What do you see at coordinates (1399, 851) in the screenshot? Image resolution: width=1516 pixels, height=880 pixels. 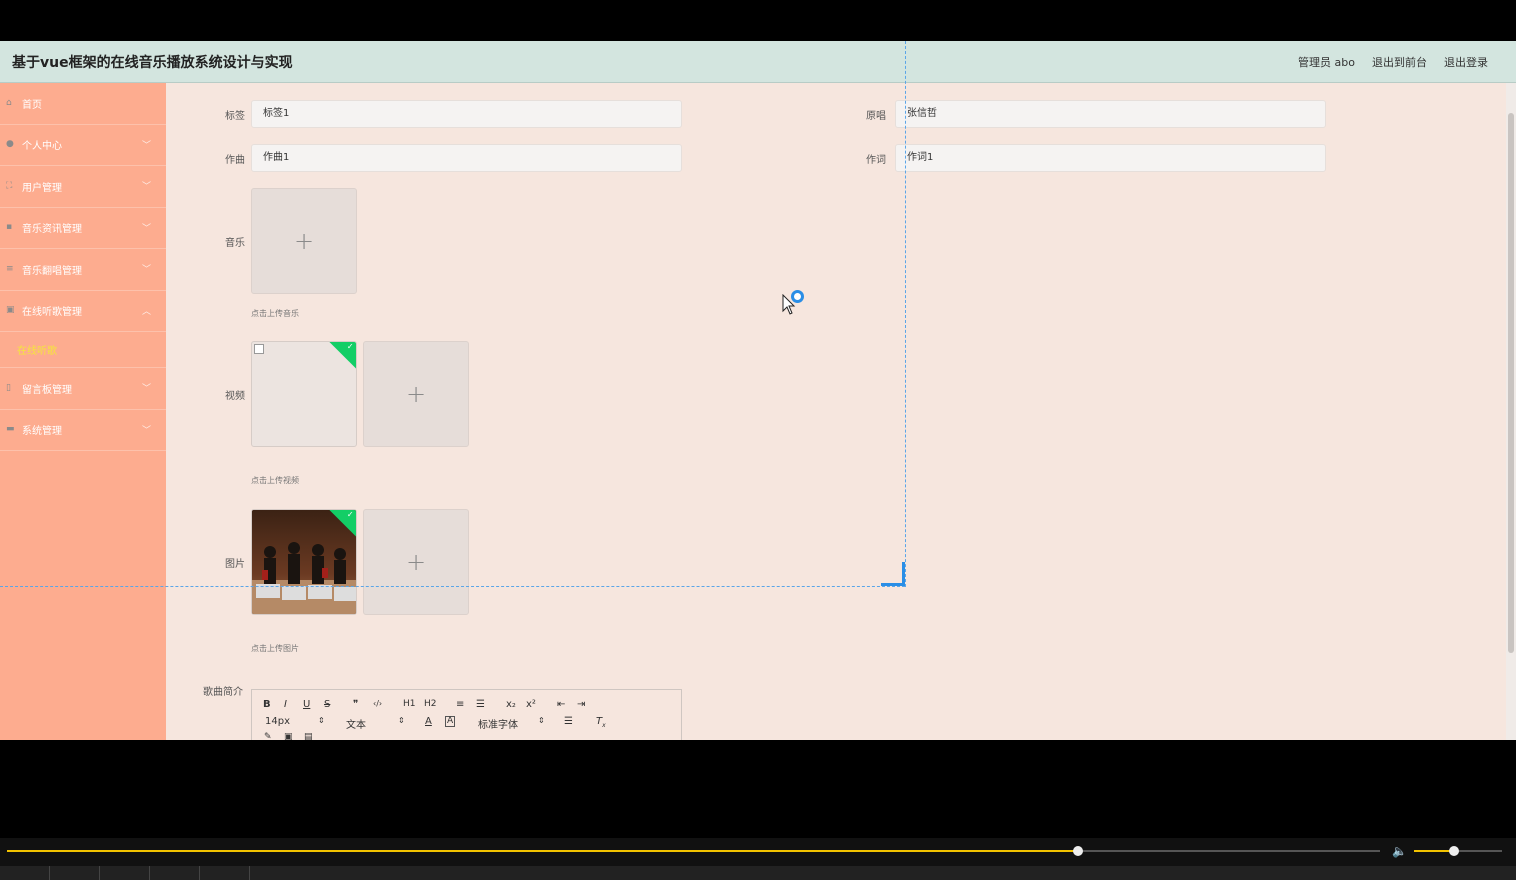 I see `volume-icon: 🔈` at bounding box center [1399, 851].